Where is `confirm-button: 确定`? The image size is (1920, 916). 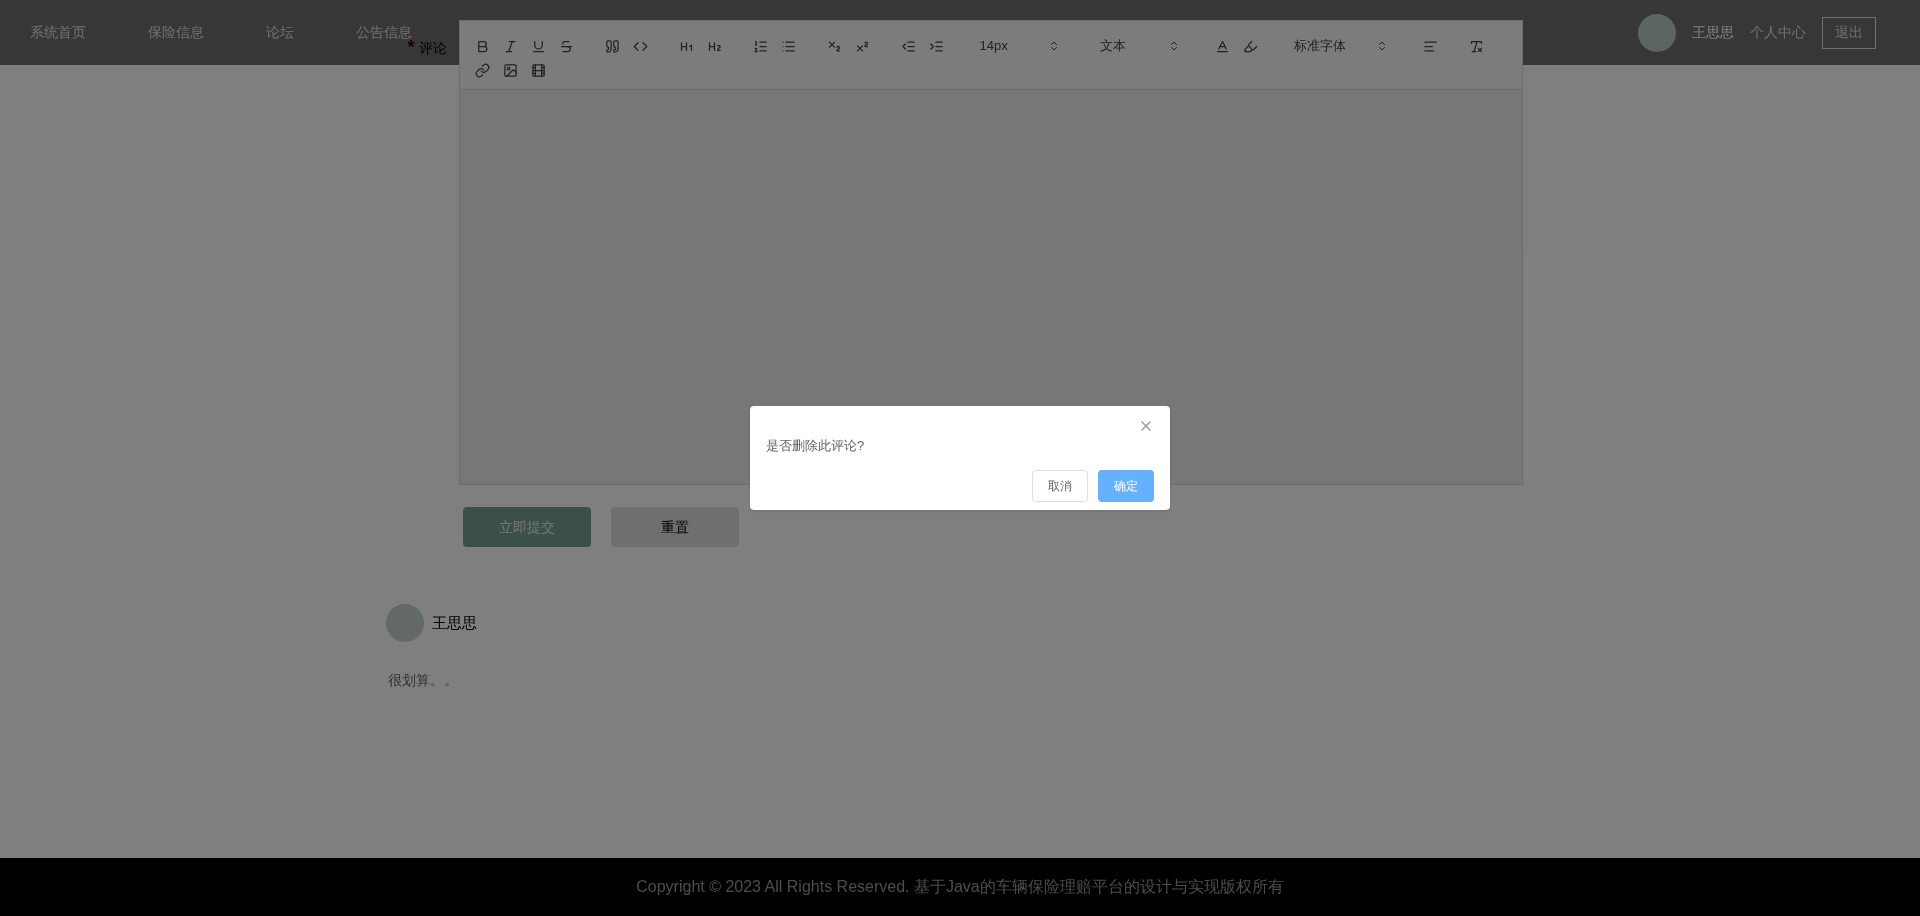 confirm-button: 确定 is located at coordinates (1126, 485).